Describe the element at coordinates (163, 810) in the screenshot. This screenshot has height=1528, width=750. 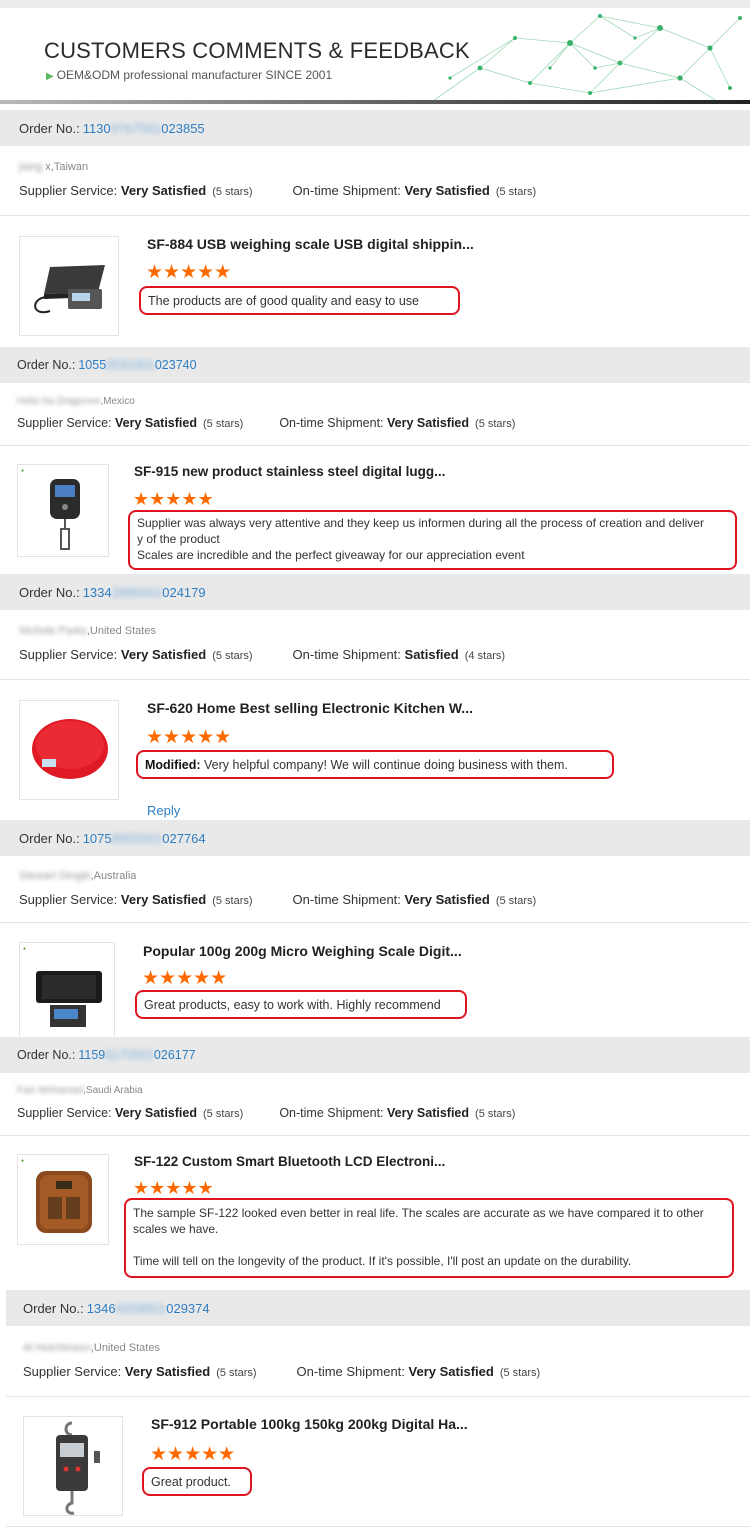
I see `reply-link: Reply` at that location.